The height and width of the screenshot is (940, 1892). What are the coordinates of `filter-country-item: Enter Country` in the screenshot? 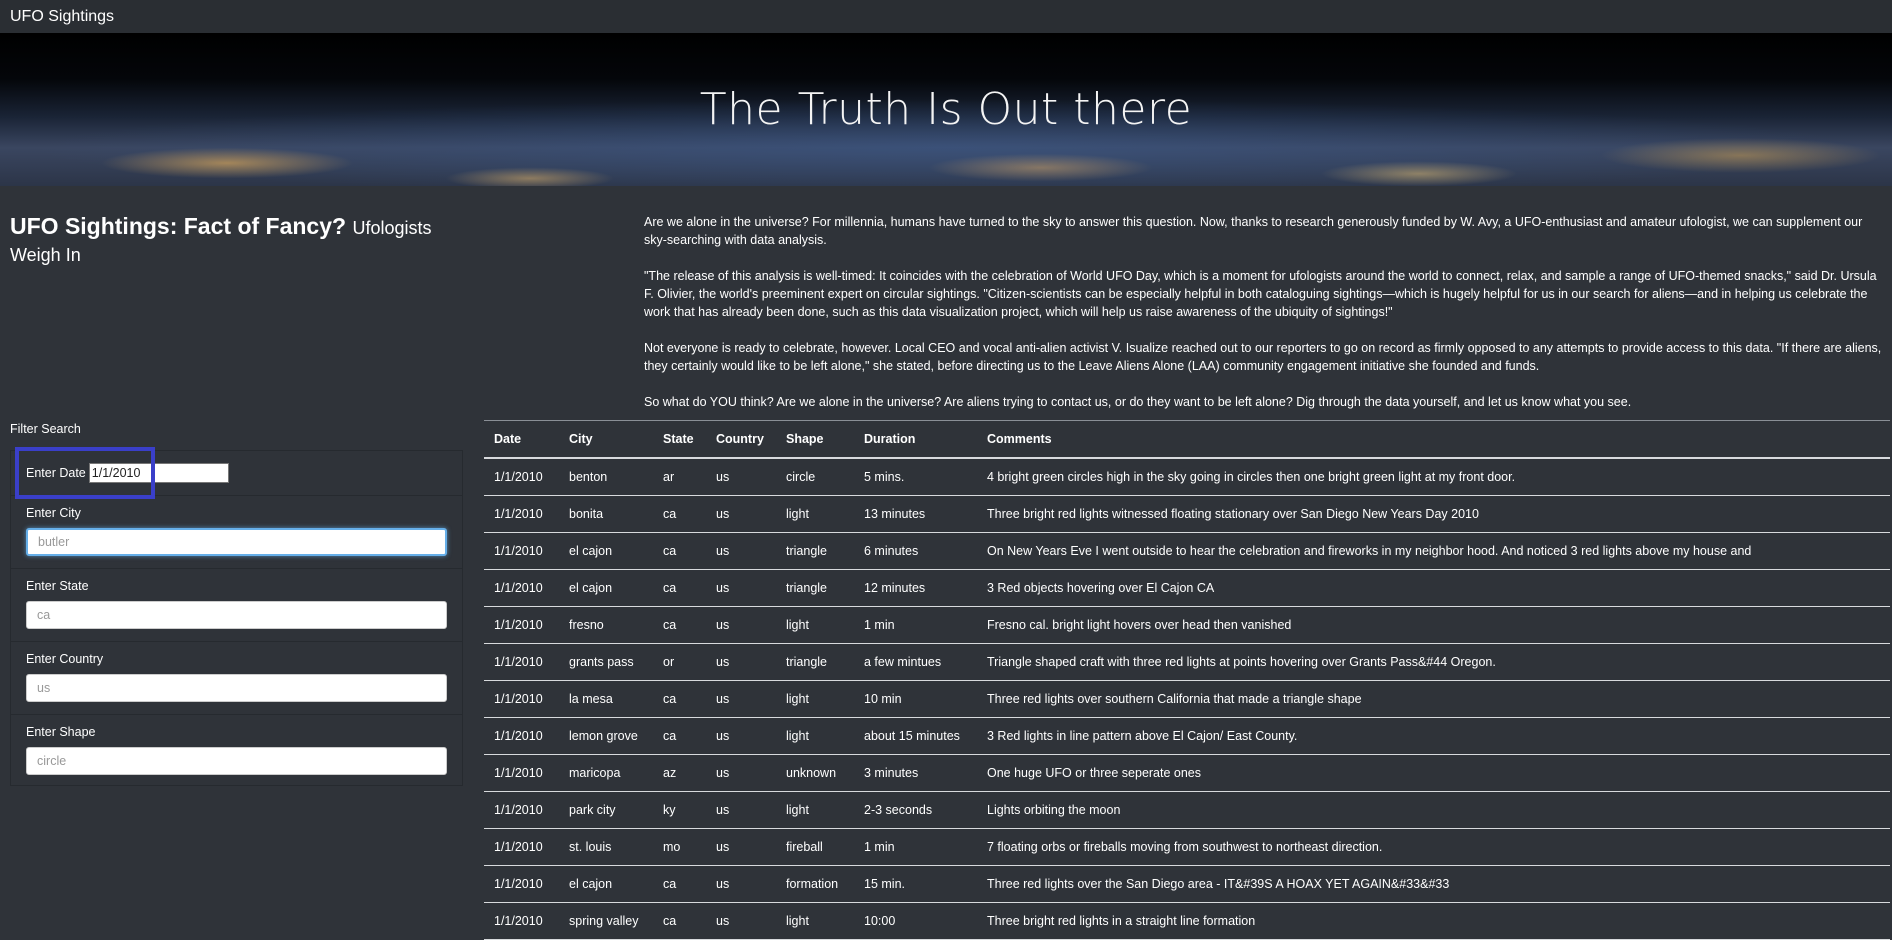 It's located at (236, 678).